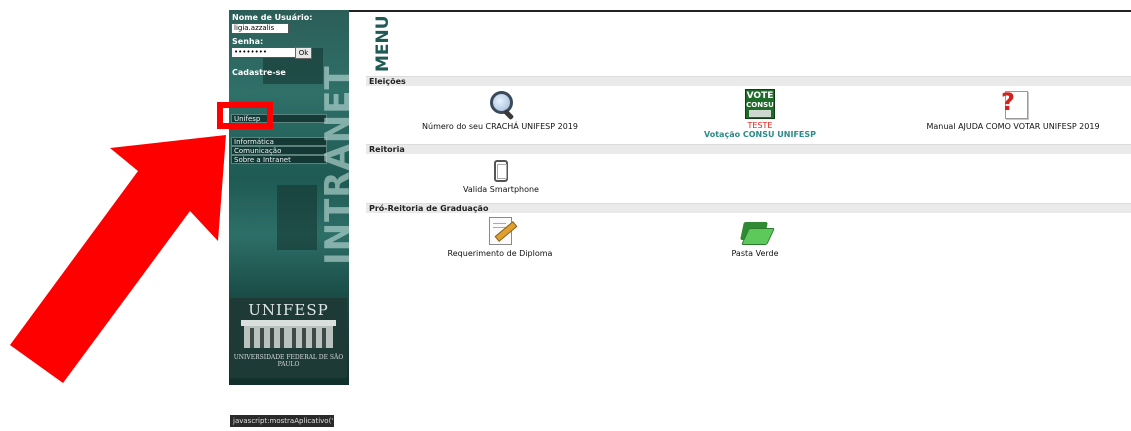  Describe the element at coordinates (500, 105) in the screenshot. I see `magnifier-icon` at that location.